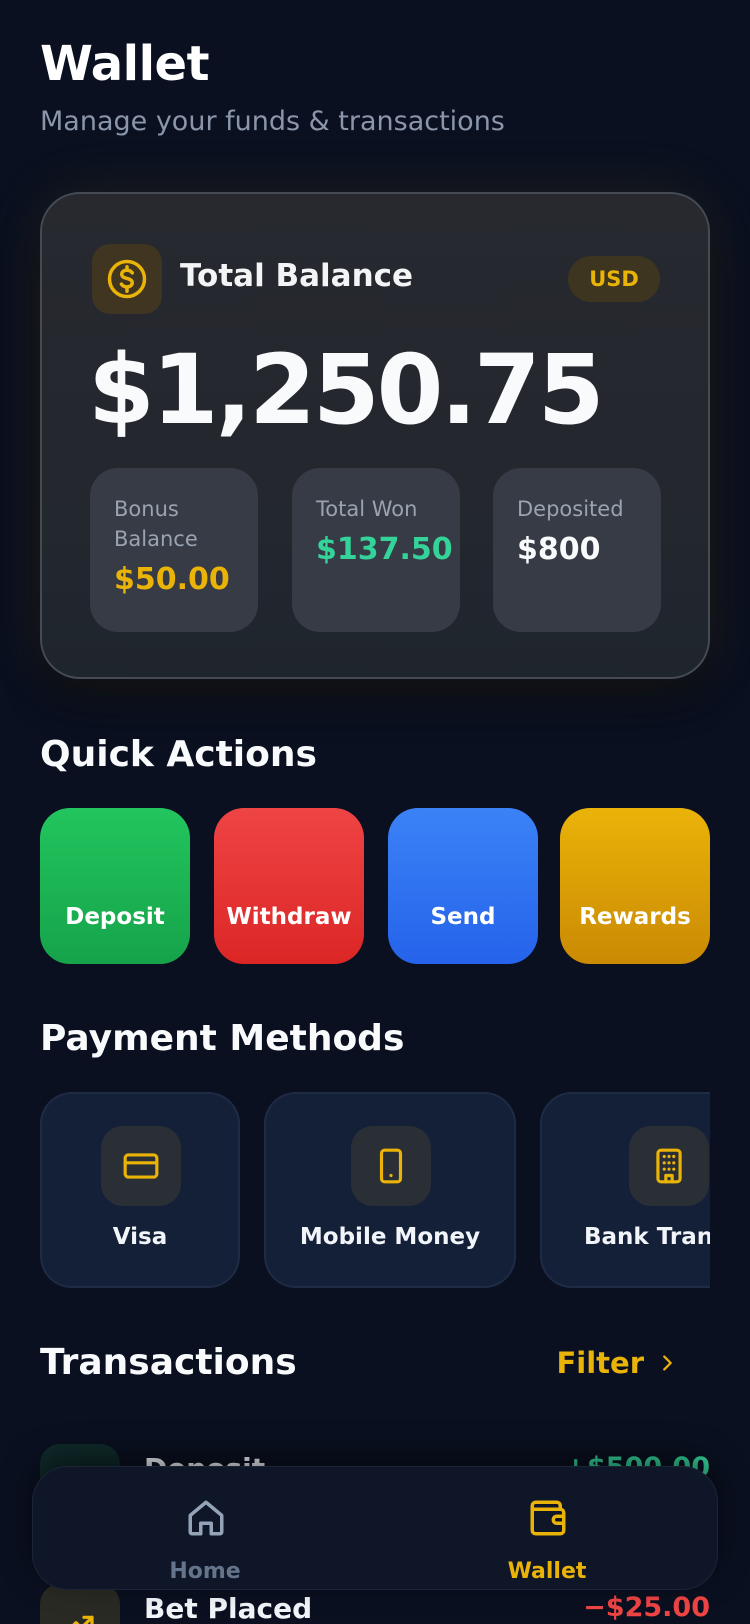  I want to click on credit-card-icon, so click(141, 1166).